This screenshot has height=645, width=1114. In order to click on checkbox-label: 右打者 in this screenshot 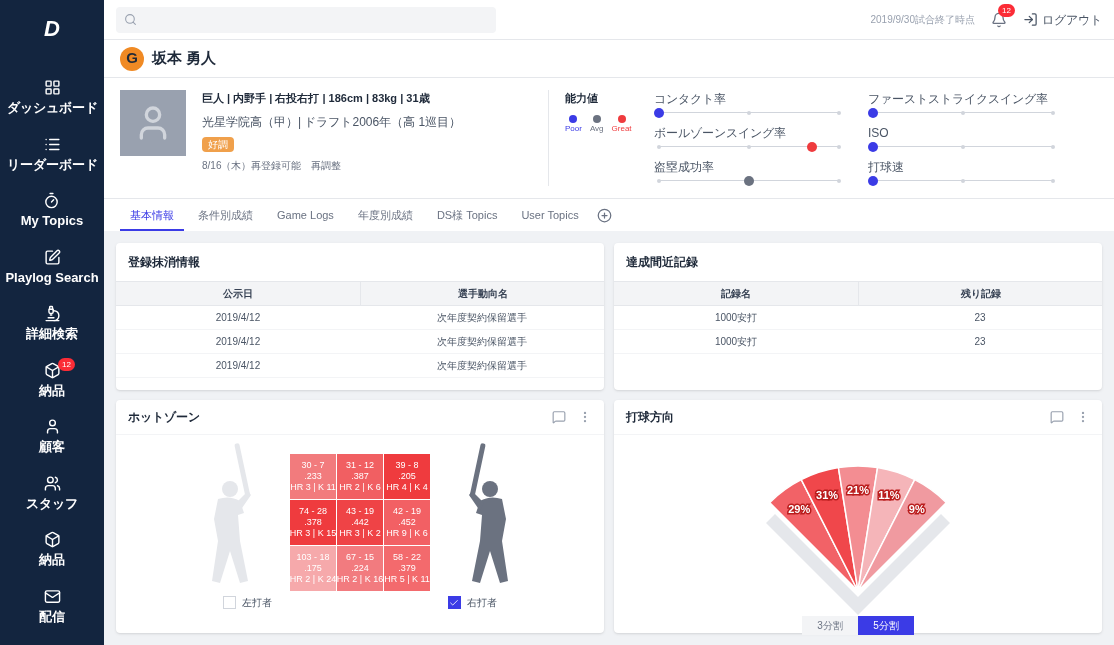, I will do `click(481, 603)`.